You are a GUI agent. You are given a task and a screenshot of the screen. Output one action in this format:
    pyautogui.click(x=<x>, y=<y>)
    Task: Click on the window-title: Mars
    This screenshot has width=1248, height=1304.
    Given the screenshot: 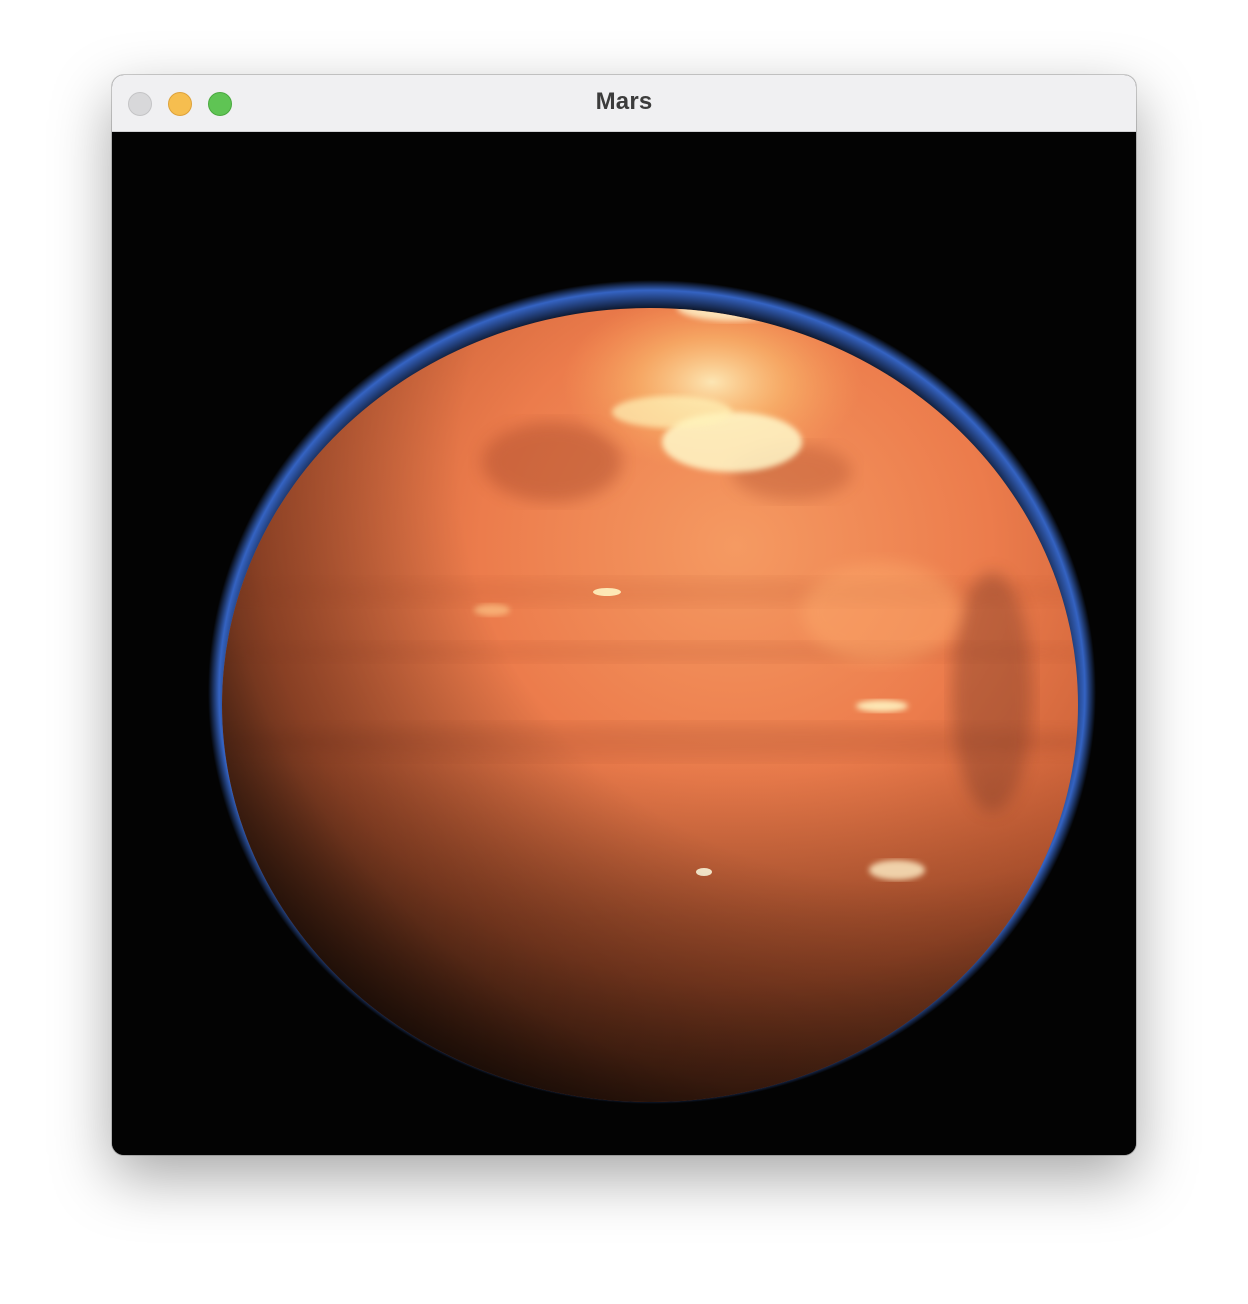 What is the action you would take?
    pyautogui.click(x=624, y=101)
    